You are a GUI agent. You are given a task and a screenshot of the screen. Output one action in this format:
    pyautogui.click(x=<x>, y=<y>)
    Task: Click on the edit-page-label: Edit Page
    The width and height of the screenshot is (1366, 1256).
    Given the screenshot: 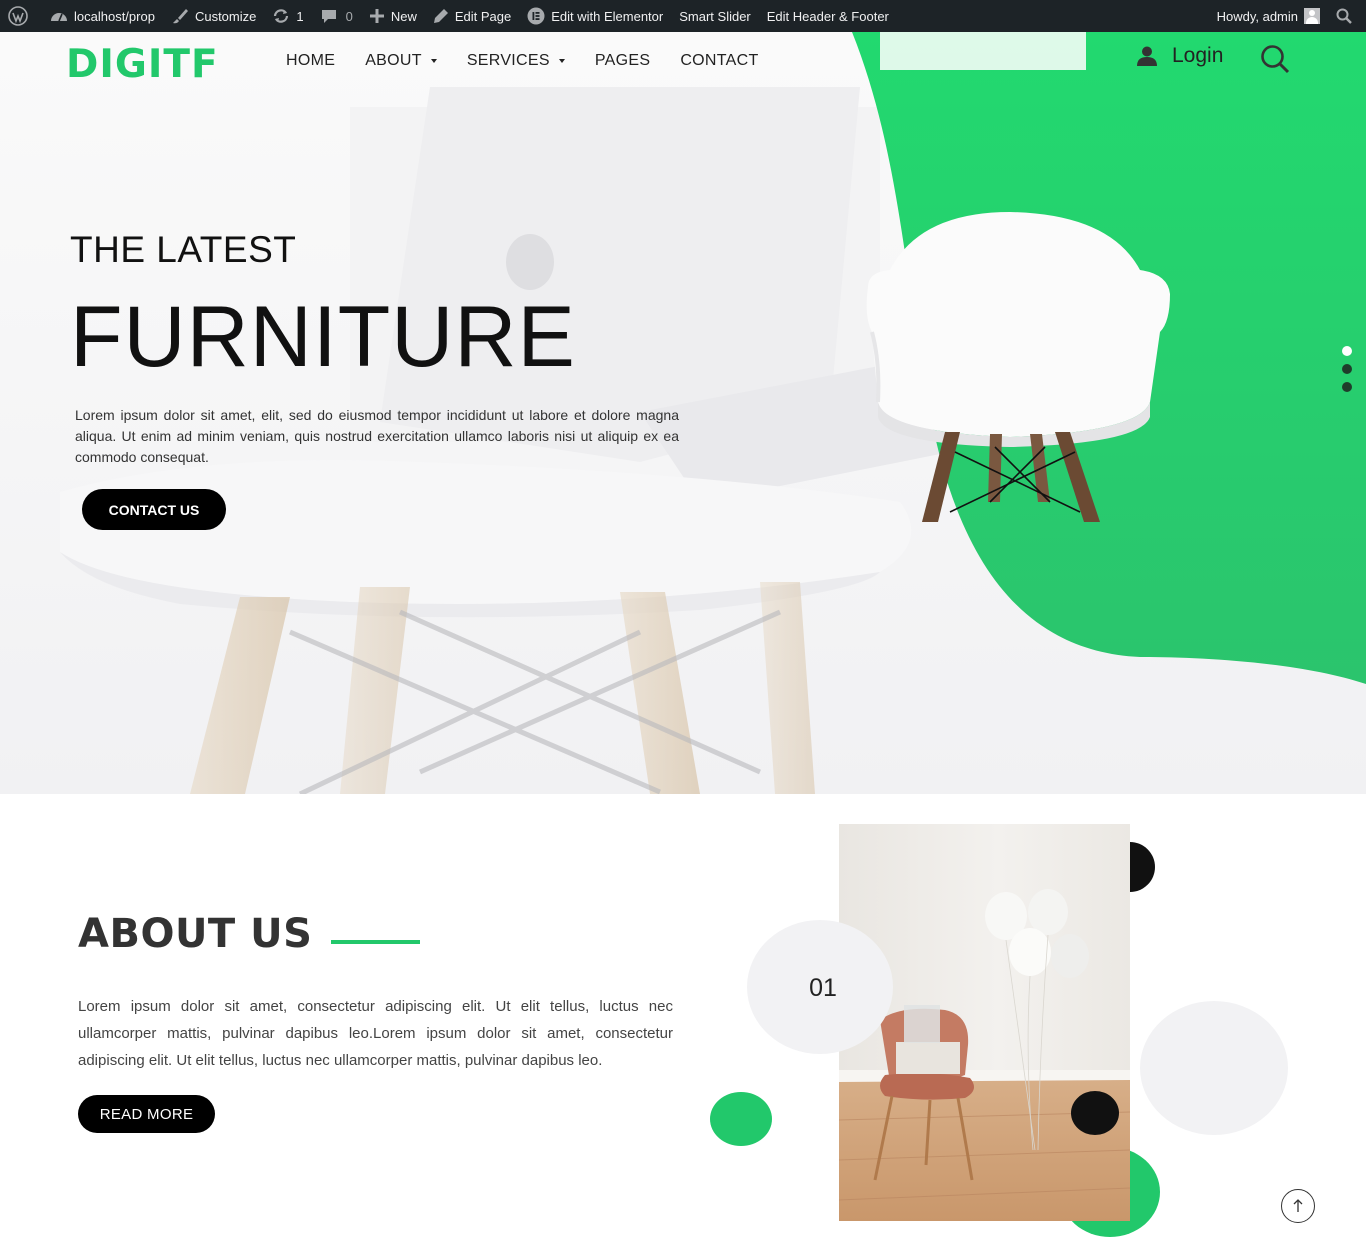 What is the action you would take?
    pyautogui.click(x=483, y=16)
    